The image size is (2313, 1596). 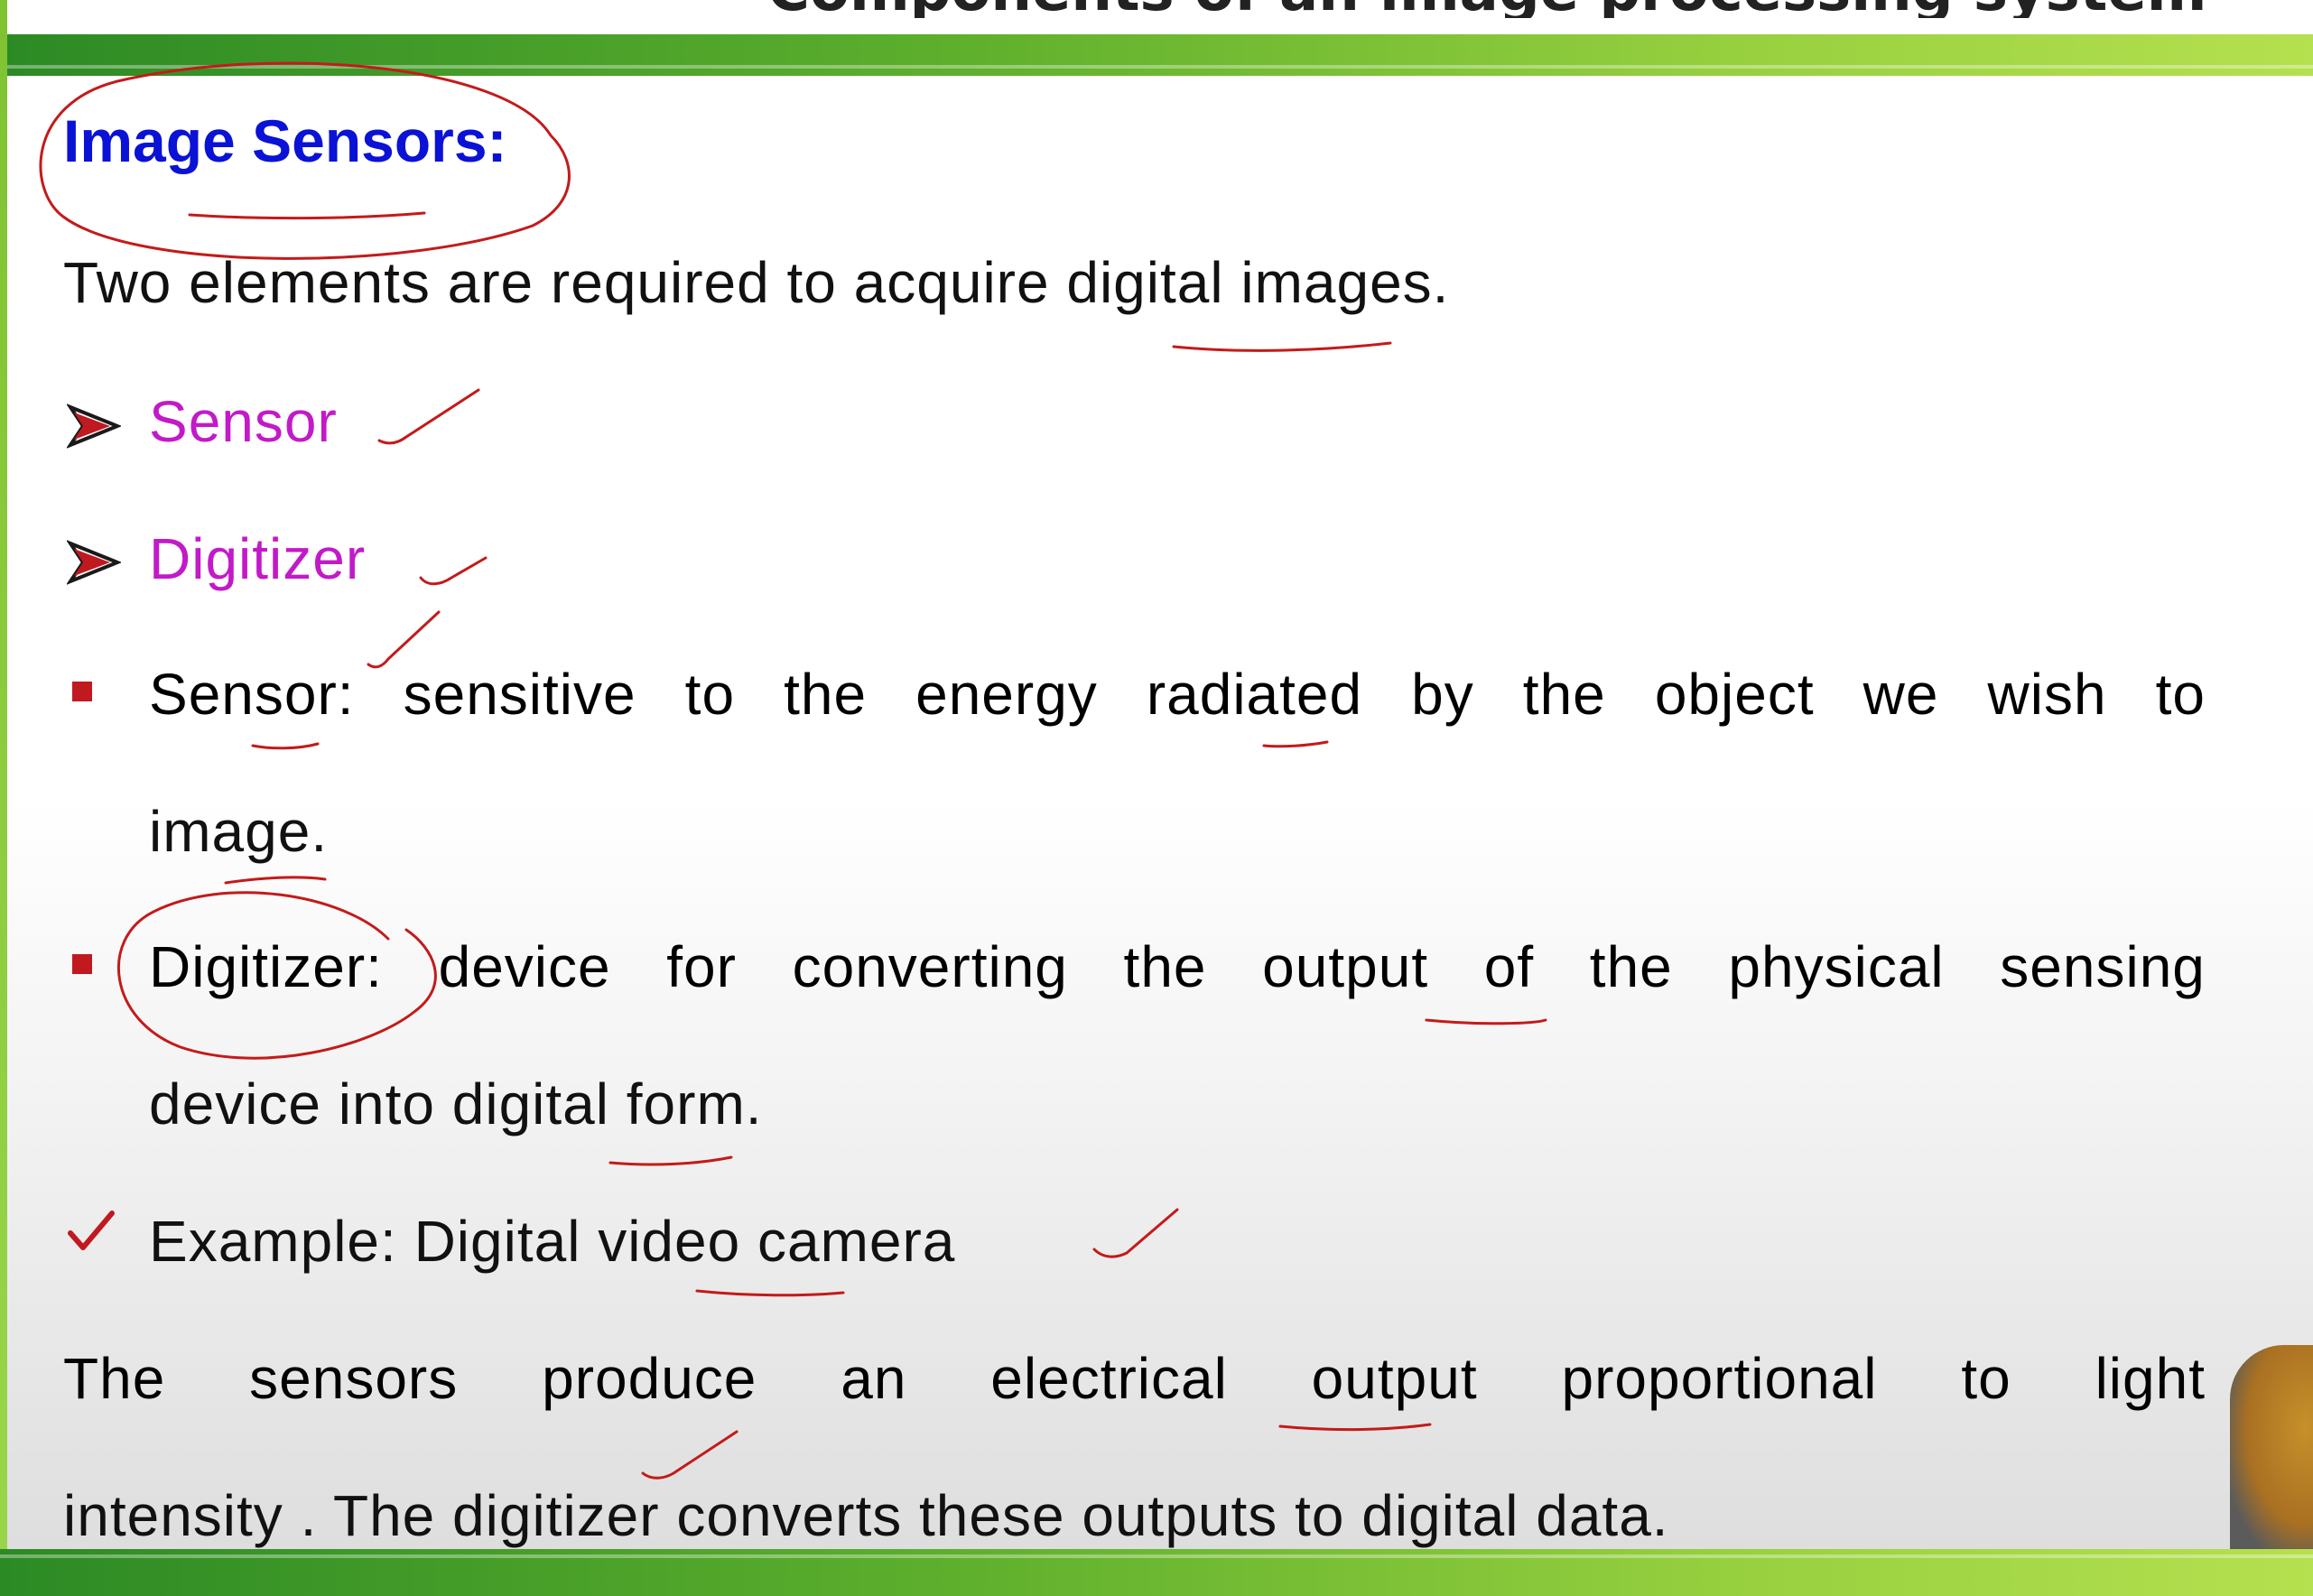 What do you see at coordinates (1295, 744) in the screenshot?
I see `underline-radiated-annotation` at bounding box center [1295, 744].